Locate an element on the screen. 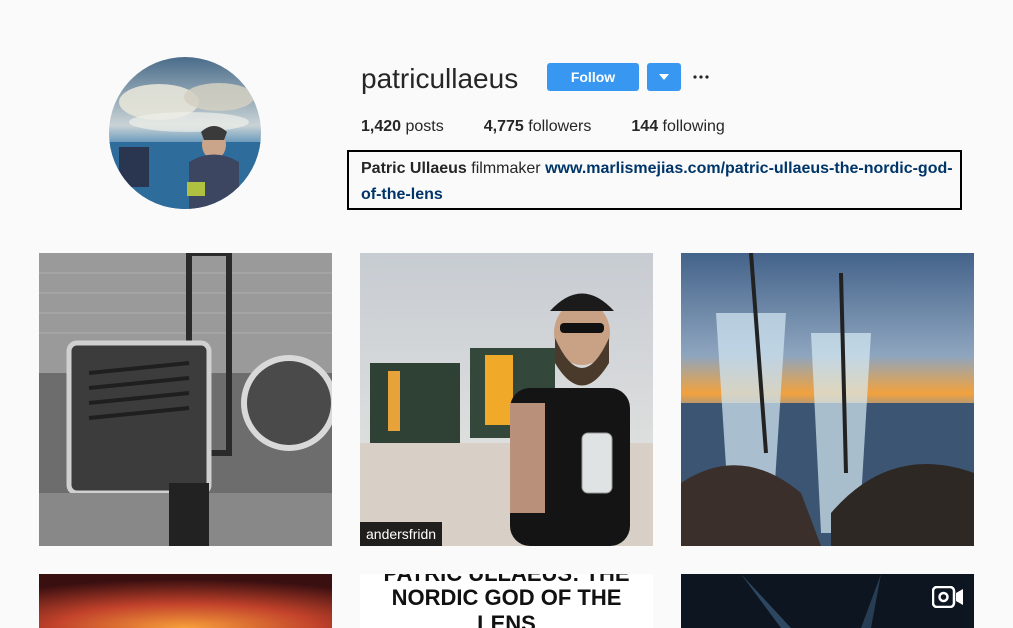 The width and height of the screenshot is (1013, 628). posts-stat: 1,420 posts is located at coordinates (402, 127).